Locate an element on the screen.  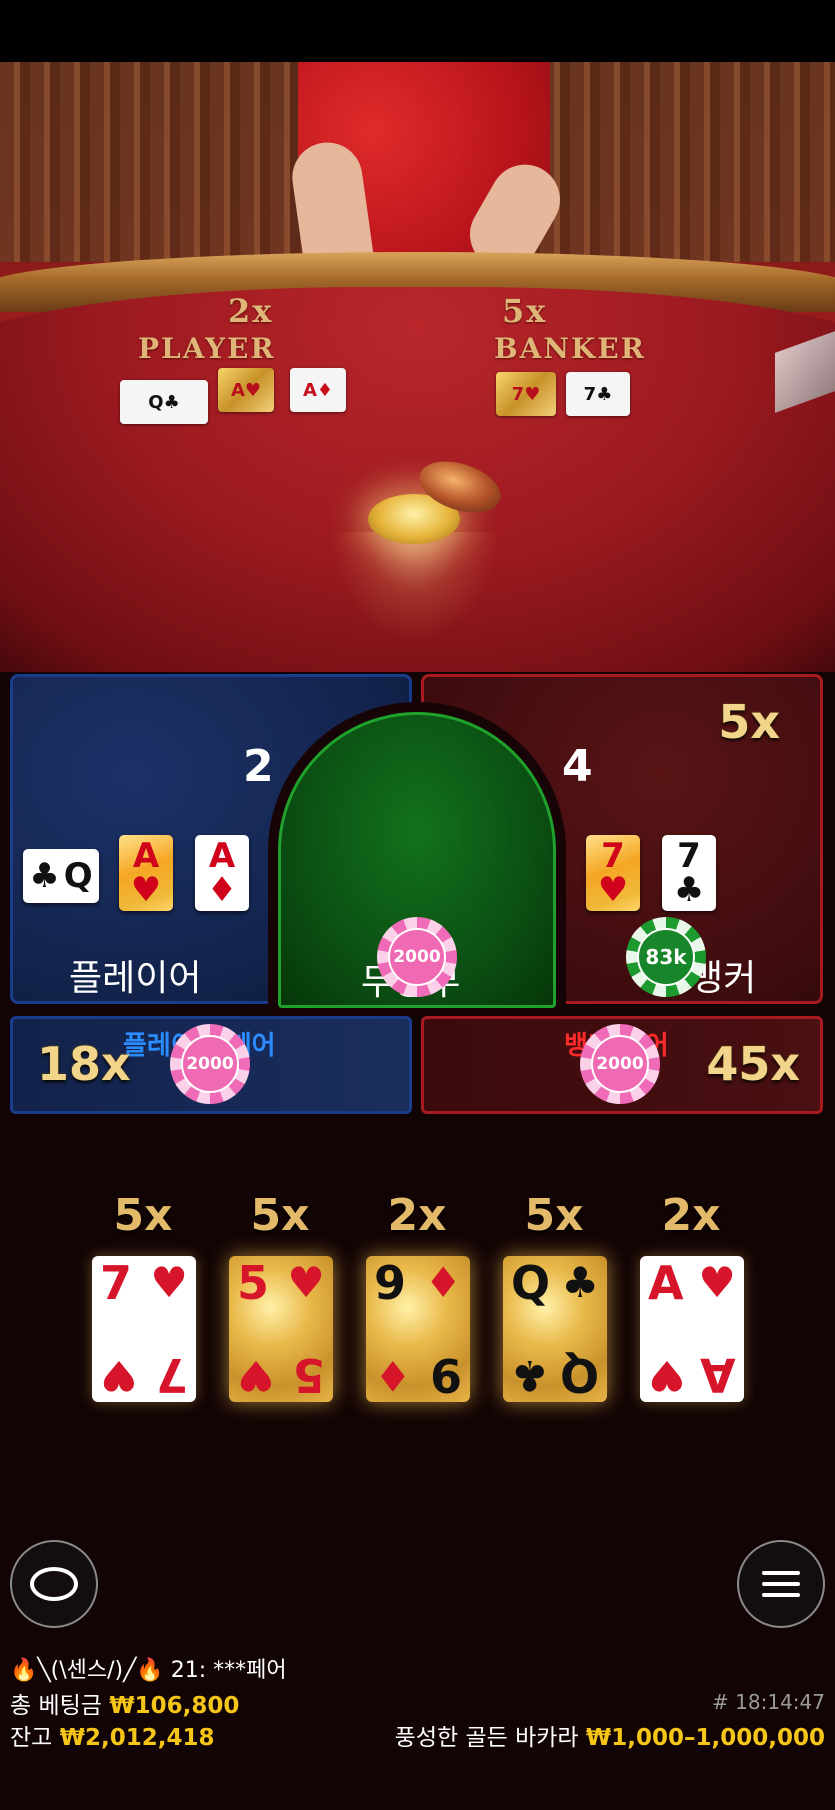
hamburger-menu-icon is located at coordinates (781, 1584).